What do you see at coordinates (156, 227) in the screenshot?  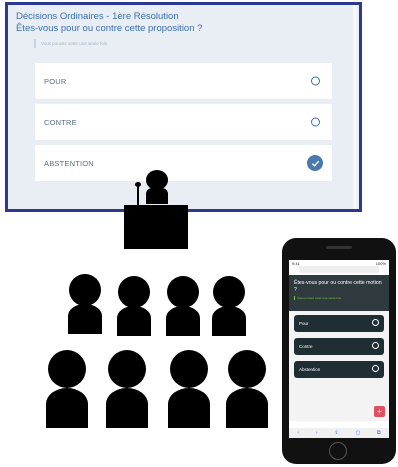 I see `podium-icon` at bounding box center [156, 227].